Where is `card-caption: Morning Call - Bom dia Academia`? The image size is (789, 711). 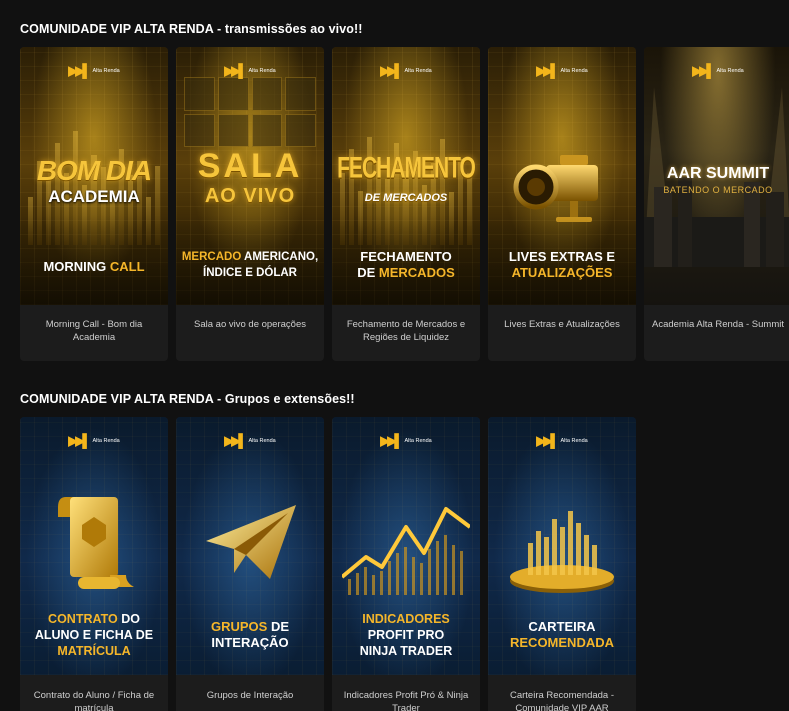 card-caption: Morning Call - Bom dia Academia is located at coordinates (94, 331).